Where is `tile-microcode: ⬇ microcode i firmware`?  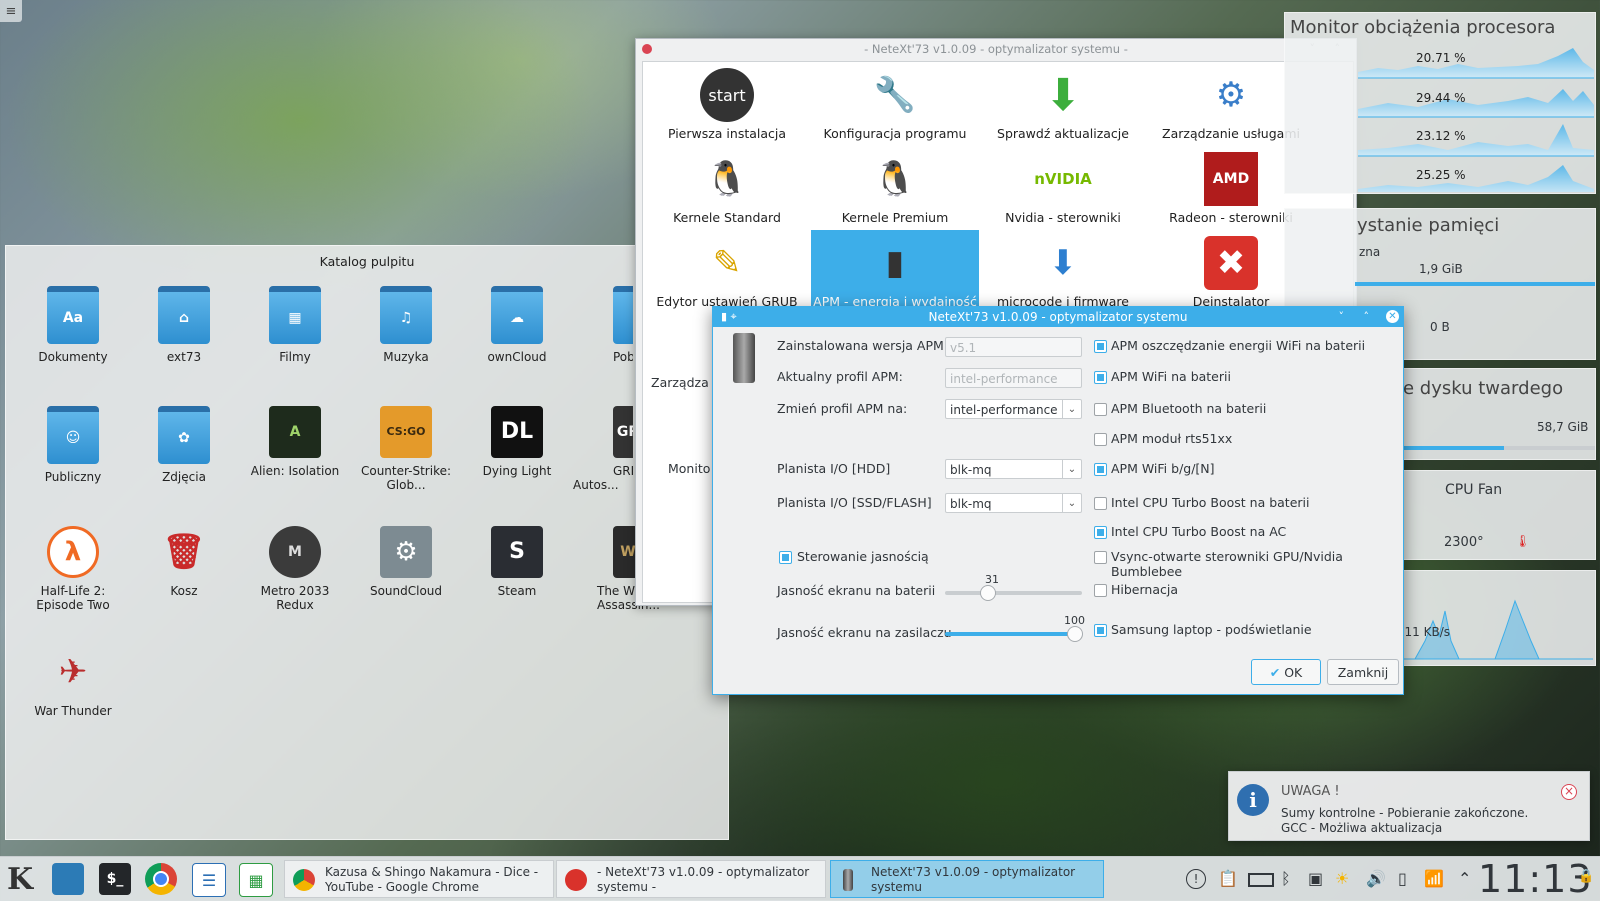 tile-microcode: ⬇ microcode i firmware is located at coordinates (1063, 272).